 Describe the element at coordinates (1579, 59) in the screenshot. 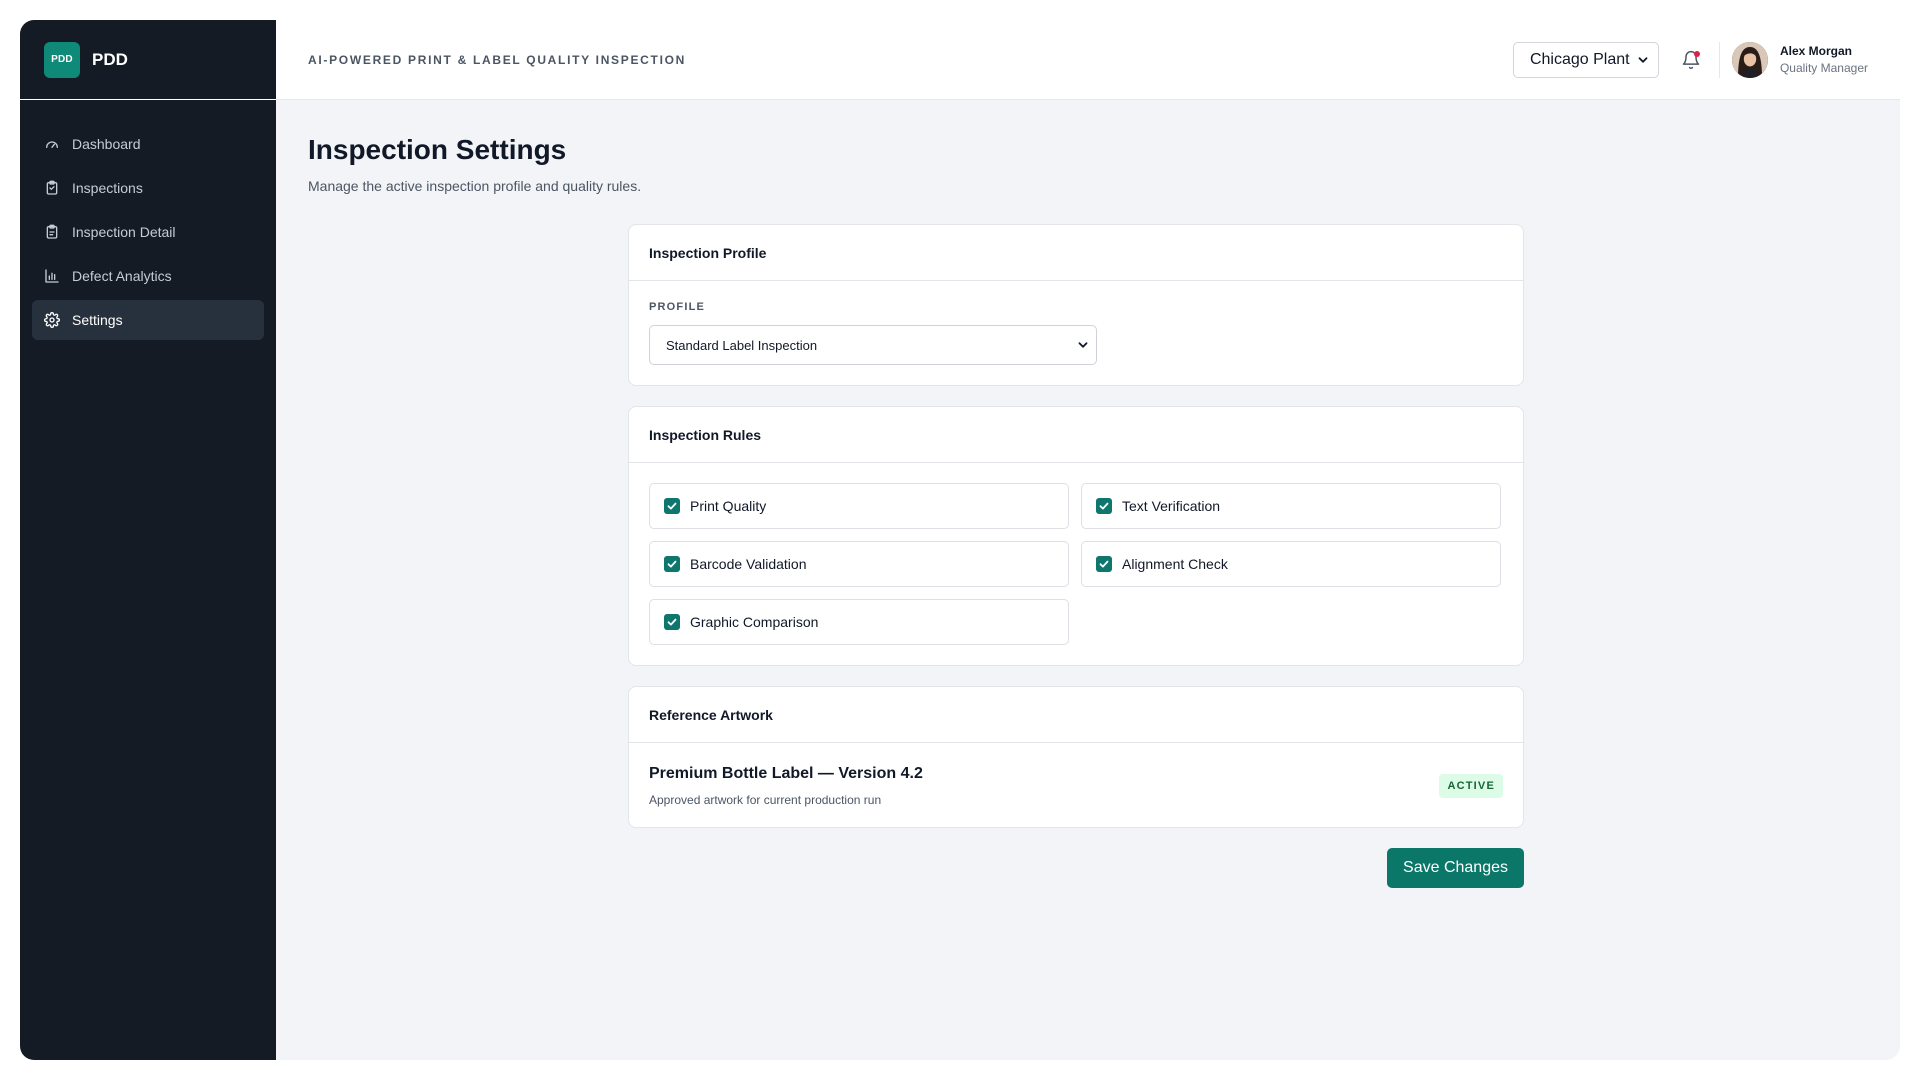

I see `plant-select-value: Chicago Plant` at that location.